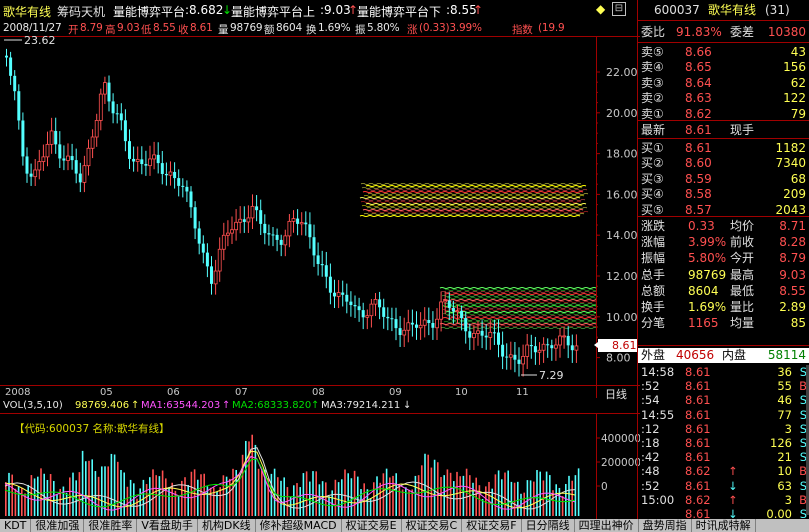  What do you see at coordinates (334, 28) in the screenshot?
I see `info-turn: 1.69%` at bounding box center [334, 28].